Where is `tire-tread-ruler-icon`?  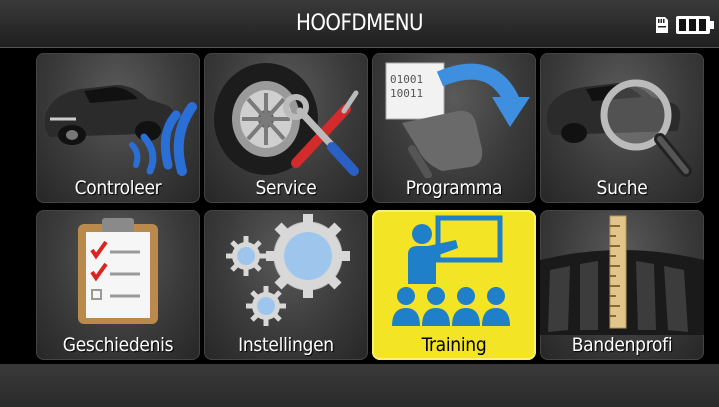 tire-tread-ruler-icon is located at coordinates (622, 275).